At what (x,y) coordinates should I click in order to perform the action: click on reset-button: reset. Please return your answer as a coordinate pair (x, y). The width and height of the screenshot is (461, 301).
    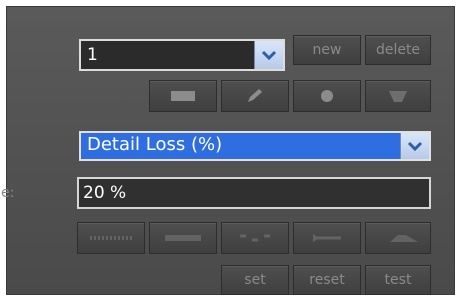
    Looking at the image, I should click on (327, 280).